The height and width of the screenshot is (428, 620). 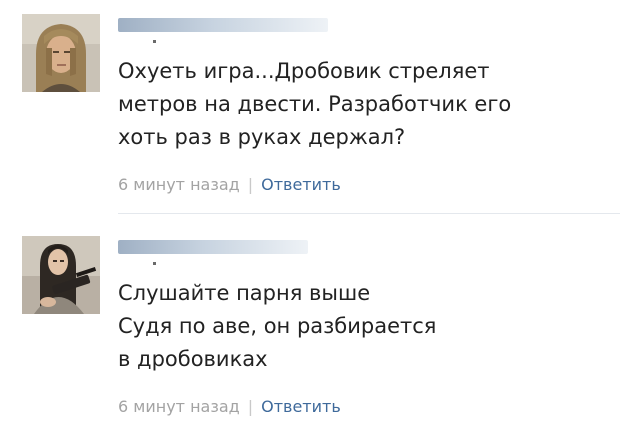 I want to click on avatar-man-image, so click(x=61, y=53).